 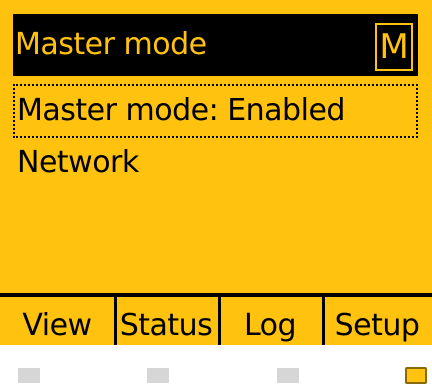 I want to click on page-title: Master mode, so click(x=111, y=44).